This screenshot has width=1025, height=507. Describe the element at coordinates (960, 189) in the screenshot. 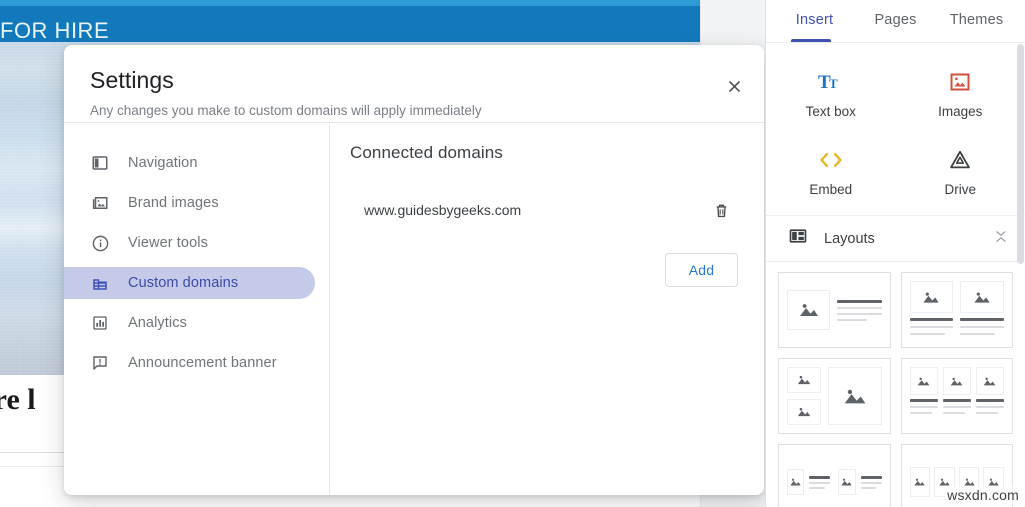

I see `insert-item-label: Drive` at that location.